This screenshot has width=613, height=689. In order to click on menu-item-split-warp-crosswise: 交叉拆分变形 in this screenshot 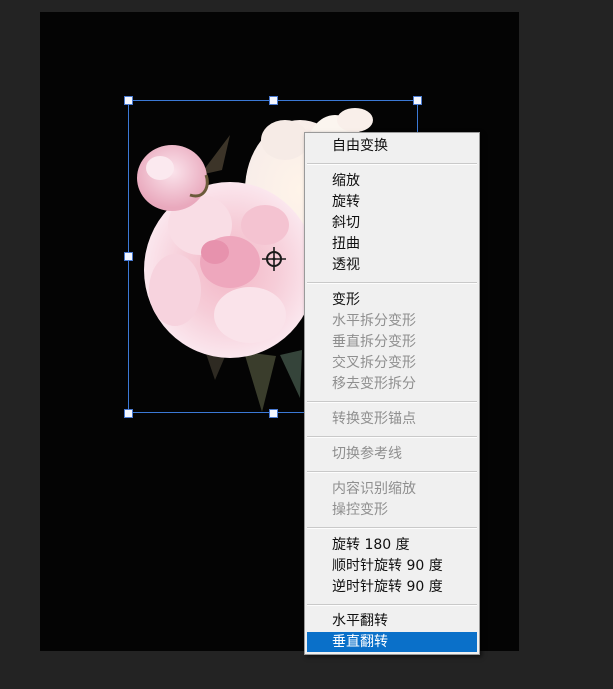, I will do `click(374, 363)`.